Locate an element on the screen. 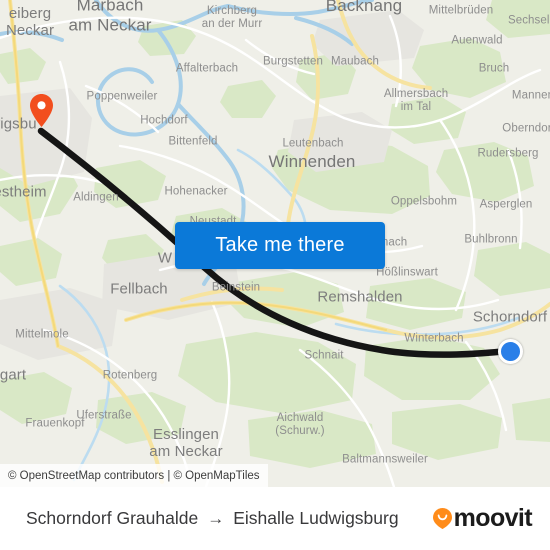 This screenshot has width=550, height=550. cta-label: Take me there is located at coordinates (280, 245).